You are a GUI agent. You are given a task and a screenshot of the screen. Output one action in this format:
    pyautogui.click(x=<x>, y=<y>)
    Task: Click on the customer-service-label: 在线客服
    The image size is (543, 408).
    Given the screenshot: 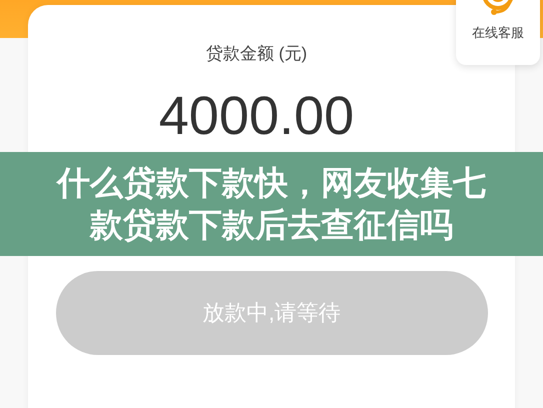 What is the action you would take?
    pyautogui.click(x=498, y=33)
    